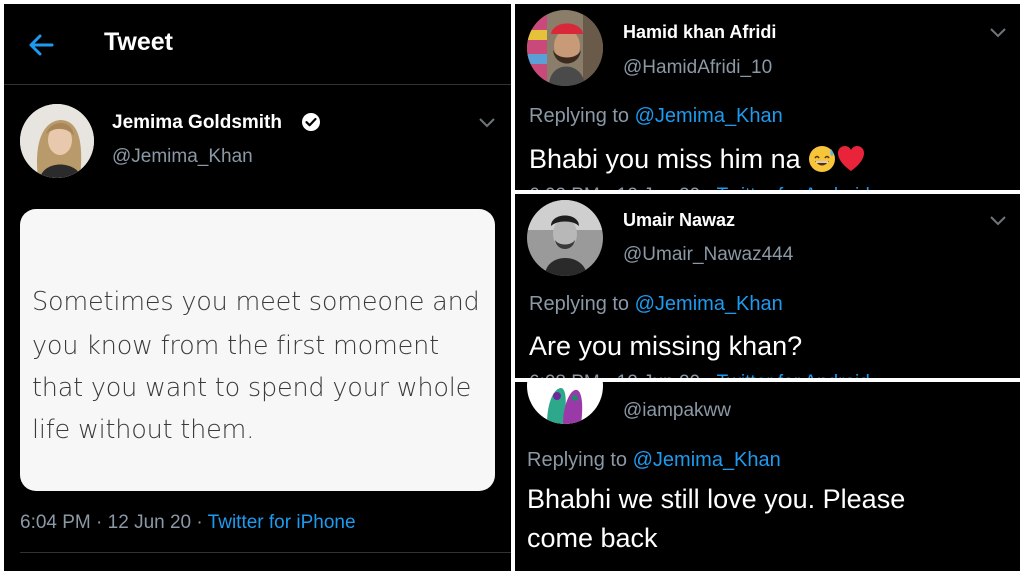 This screenshot has height=575, width=1024. What do you see at coordinates (822, 159) in the screenshot?
I see `sweat-smile-emoji-icon` at bounding box center [822, 159].